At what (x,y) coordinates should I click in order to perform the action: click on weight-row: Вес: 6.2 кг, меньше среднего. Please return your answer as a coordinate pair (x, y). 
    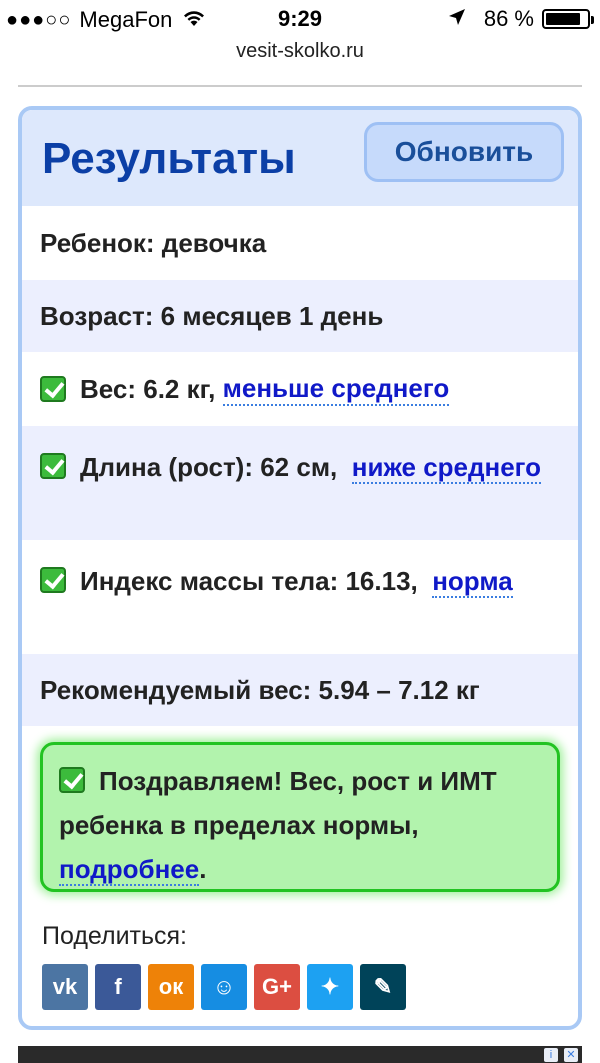
    Looking at the image, I should click on (300, 389).